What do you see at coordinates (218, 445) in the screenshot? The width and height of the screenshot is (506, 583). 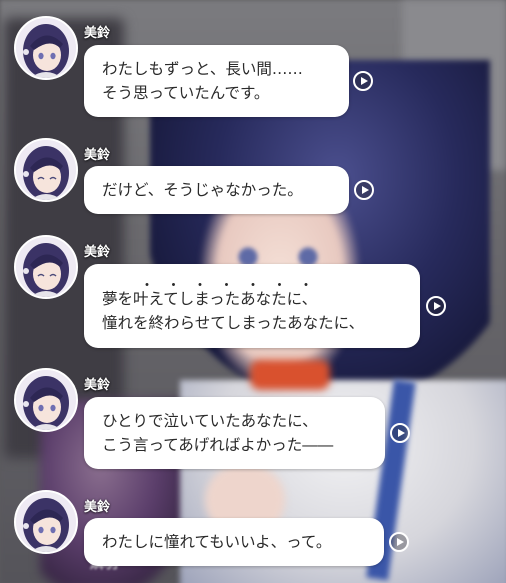 I see `message-line: こう言ってあげればよかった――` at bounding box center [218, 445].